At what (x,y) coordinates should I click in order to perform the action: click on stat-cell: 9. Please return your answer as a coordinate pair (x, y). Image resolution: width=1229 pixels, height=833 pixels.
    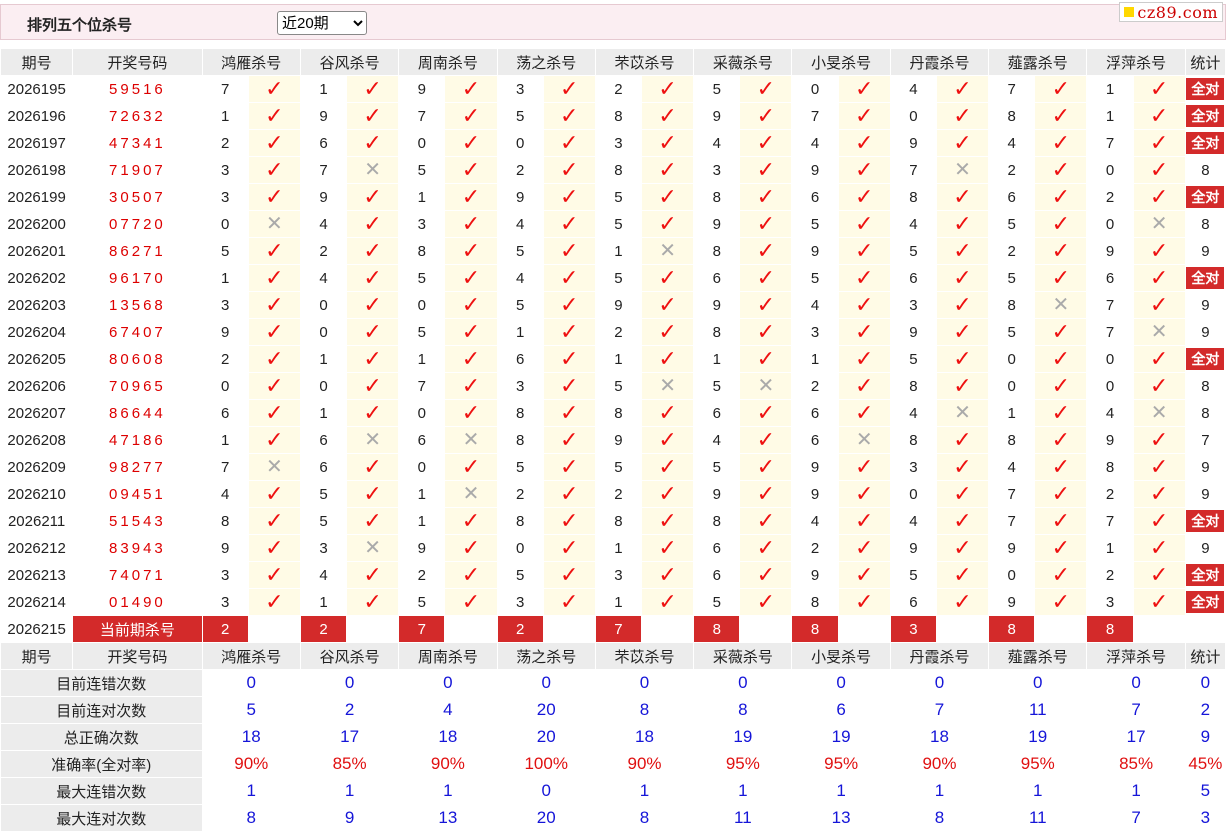
    Looking at the image, I should click on (1205, 467).